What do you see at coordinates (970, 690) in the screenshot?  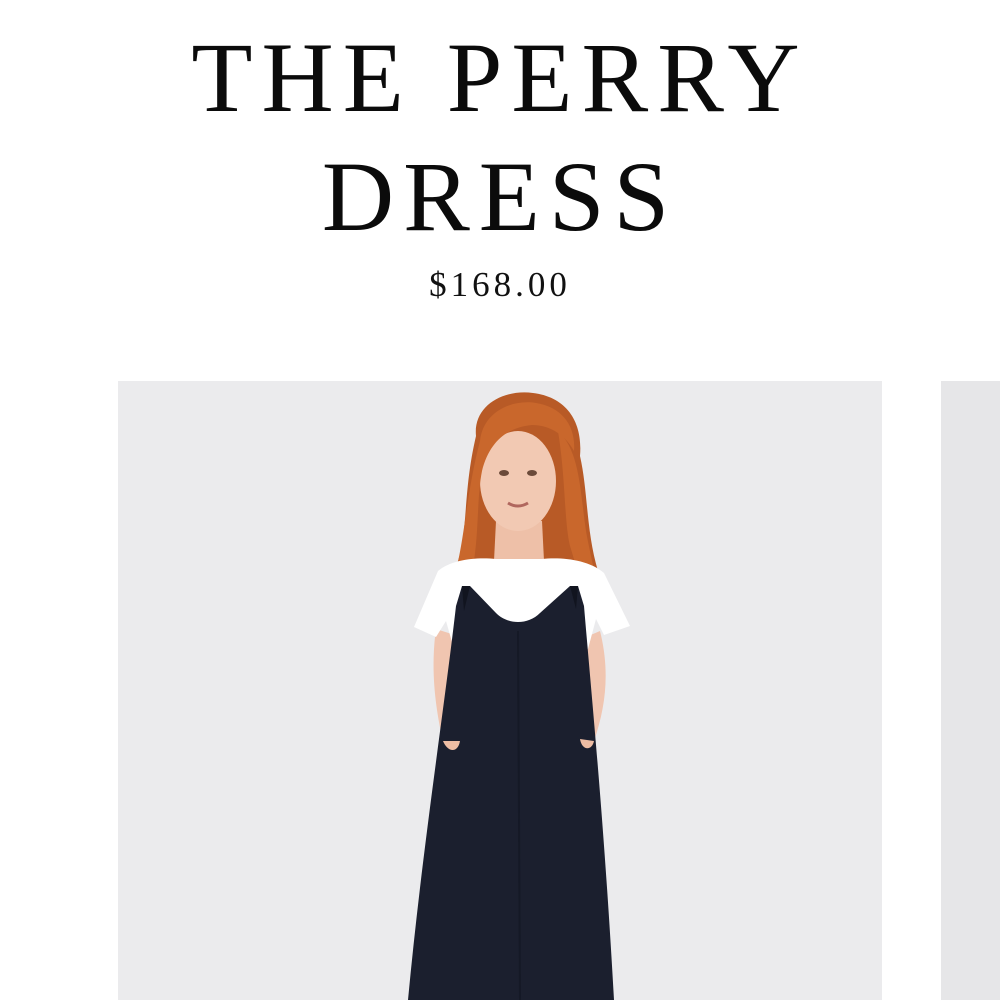 I see `product-image-next` at bounding box center [970, 690].